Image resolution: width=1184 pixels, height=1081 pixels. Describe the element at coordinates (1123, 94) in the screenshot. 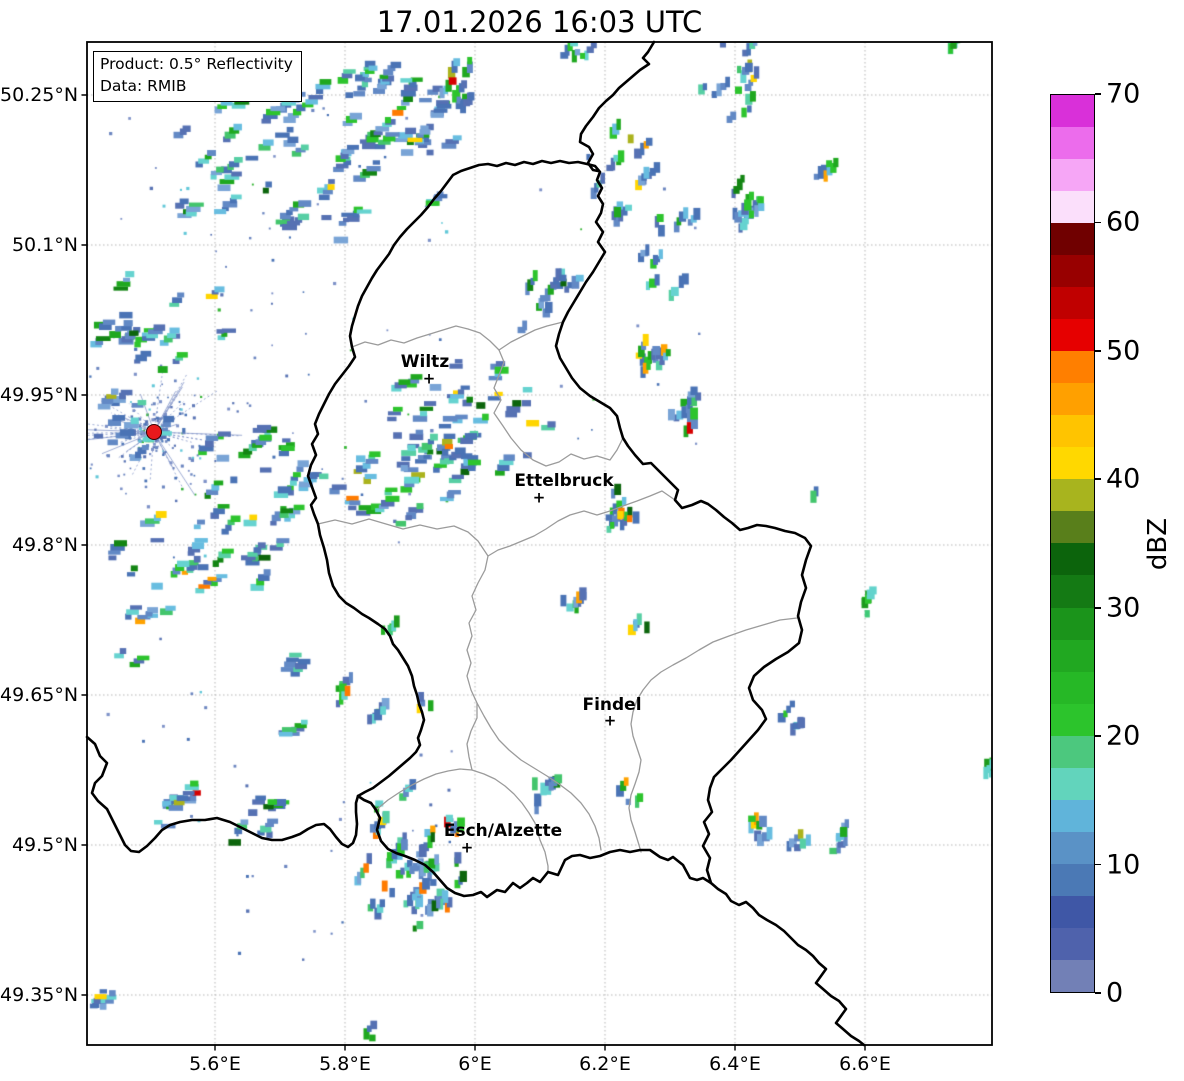

I see `colorbar-tick-label: 70` at that location.